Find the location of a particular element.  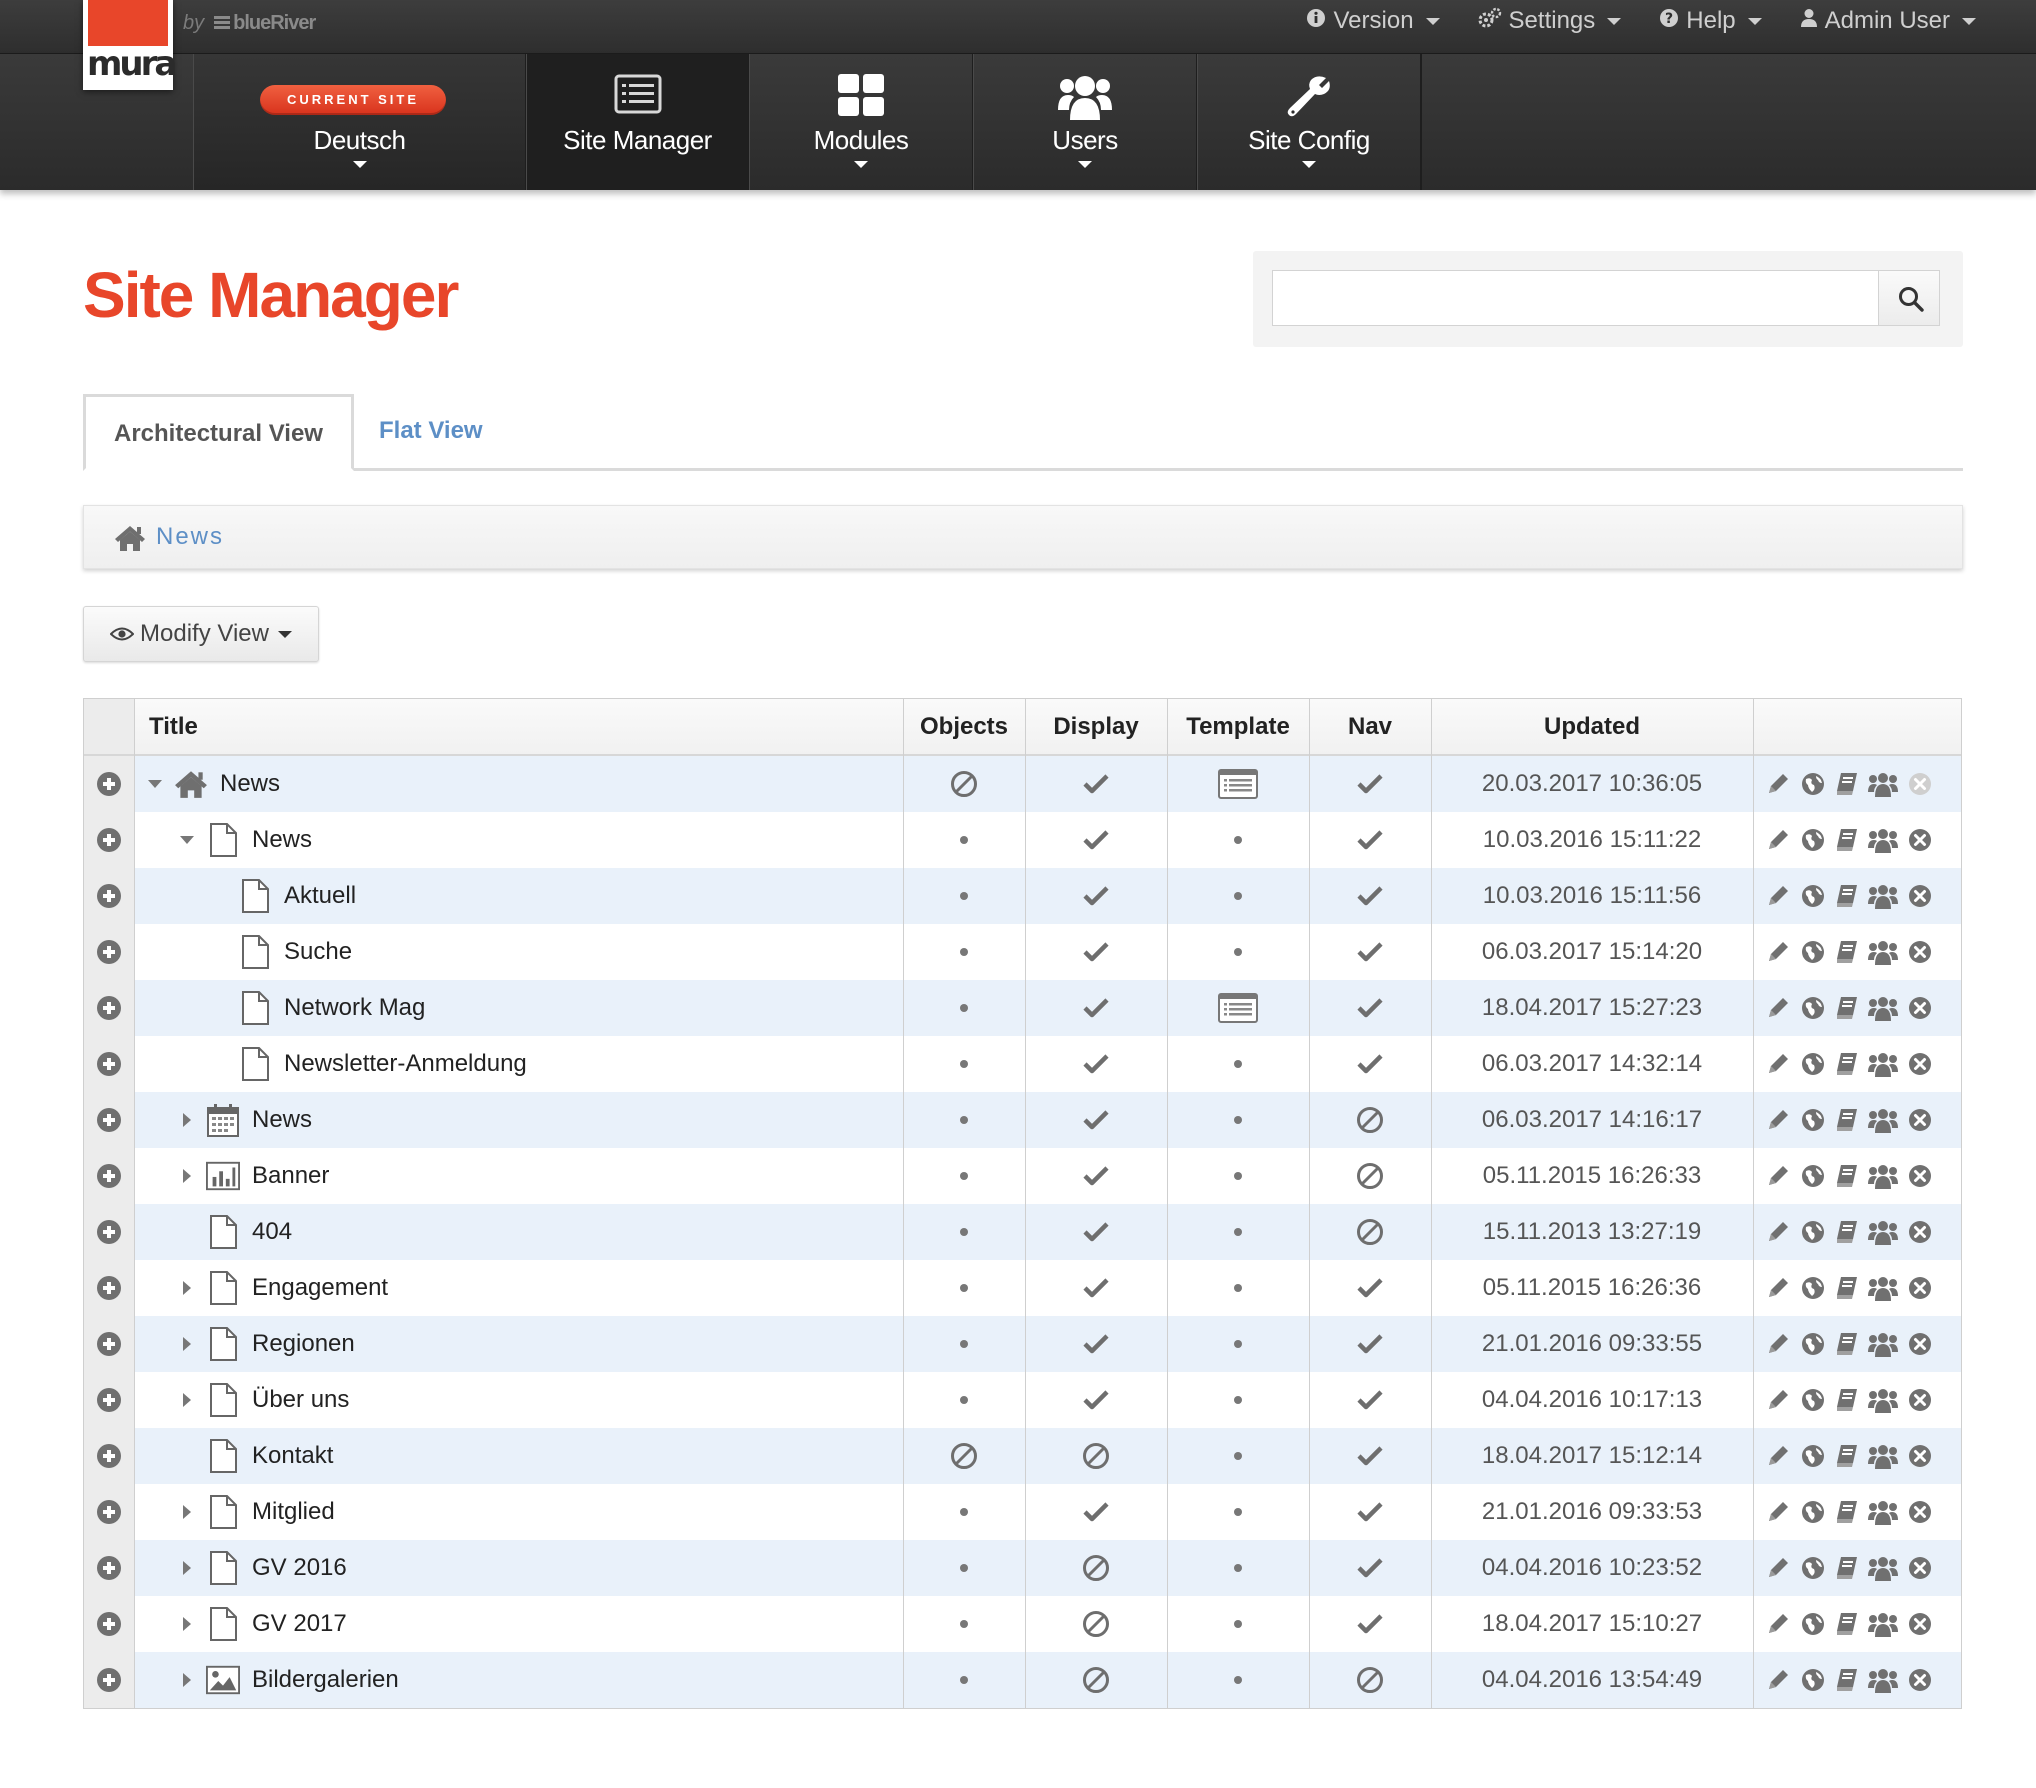

nav-site-config: Site Config is located at coordinates (1309, 122).